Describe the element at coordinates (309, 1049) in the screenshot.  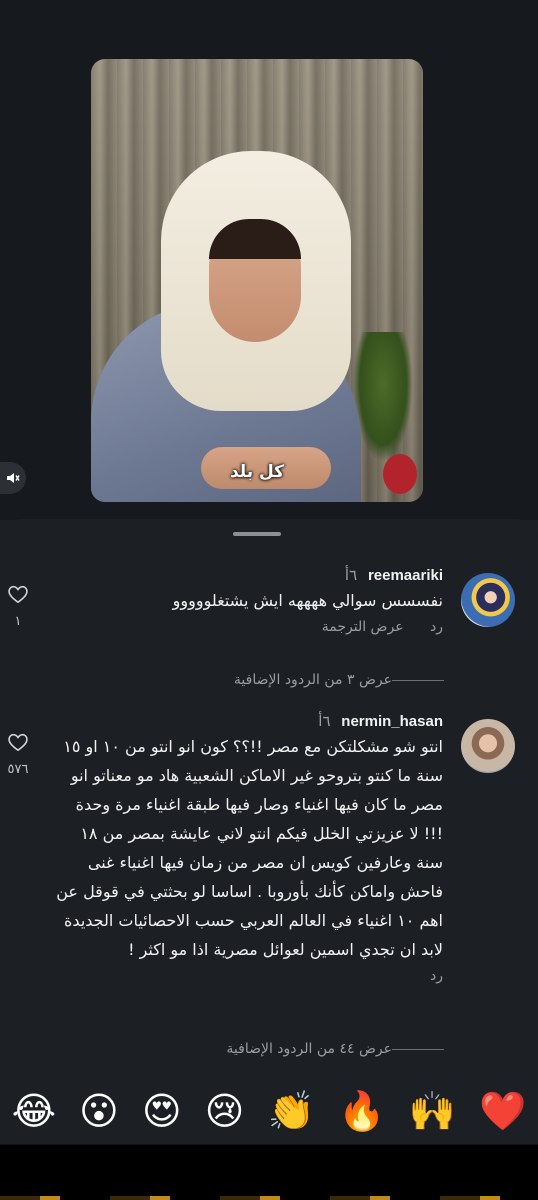
I see `view-more-replies-label: عرض ٤٤ من الردود الإضافية` at that location.